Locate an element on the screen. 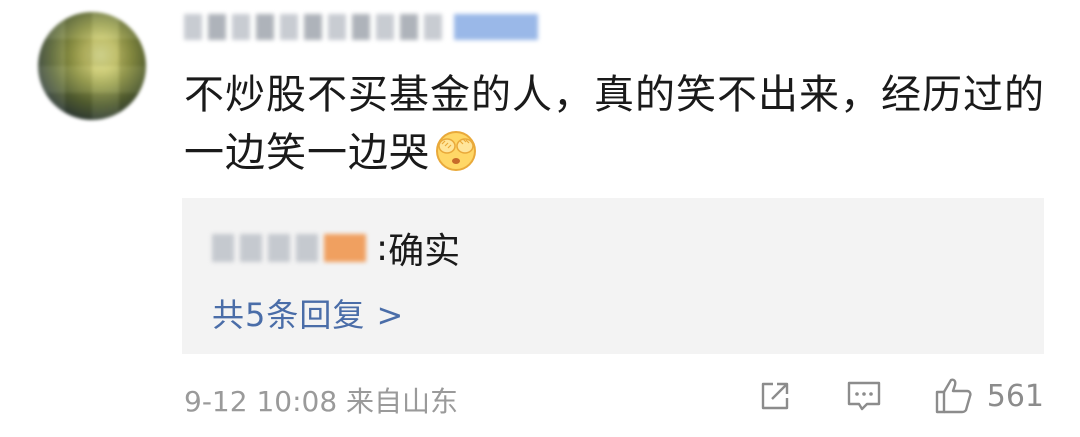 The image size is (1080, 437). like-icon is located at coordinates (954, 396).